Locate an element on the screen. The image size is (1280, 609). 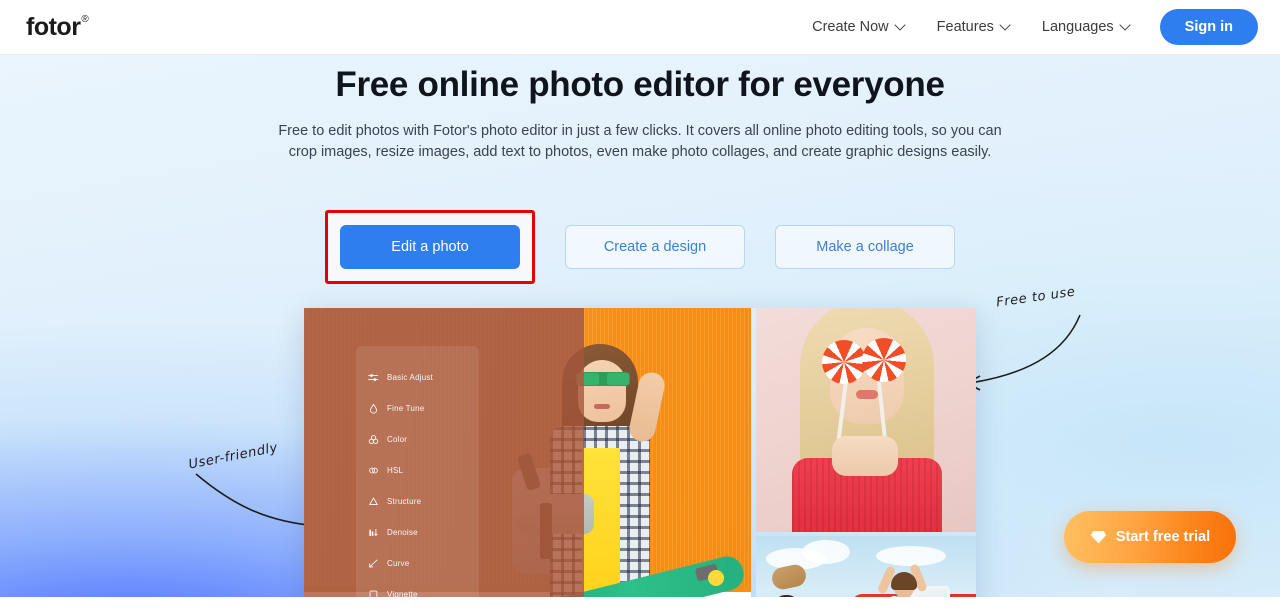
main-navigation: Create Now Features Languages Sign in is located at coordinates (1027, 27).